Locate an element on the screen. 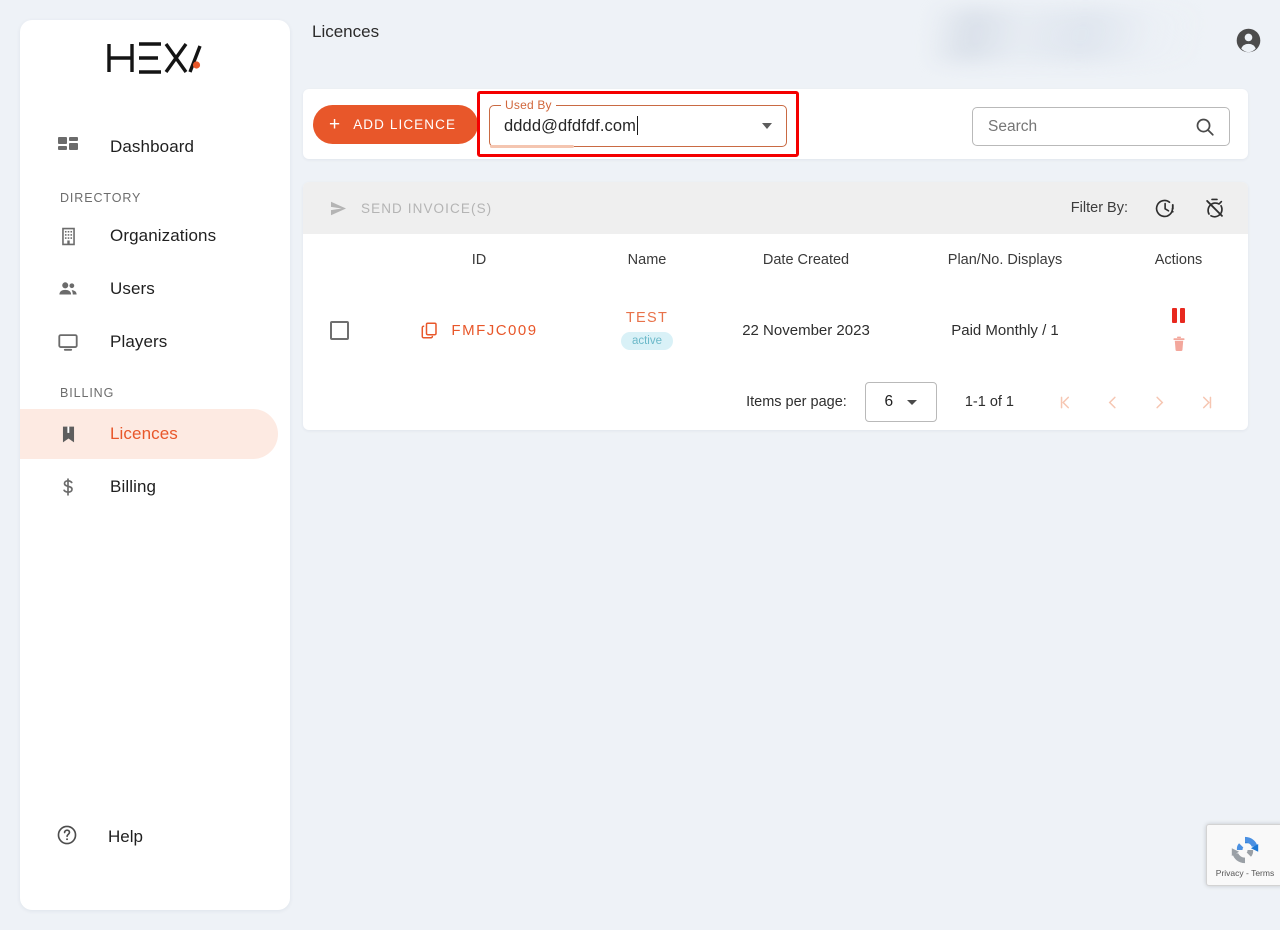 This screenshot has width=1280, height=930. row-date-cell: 22 November 2023 is located at coordinates (806, 330).